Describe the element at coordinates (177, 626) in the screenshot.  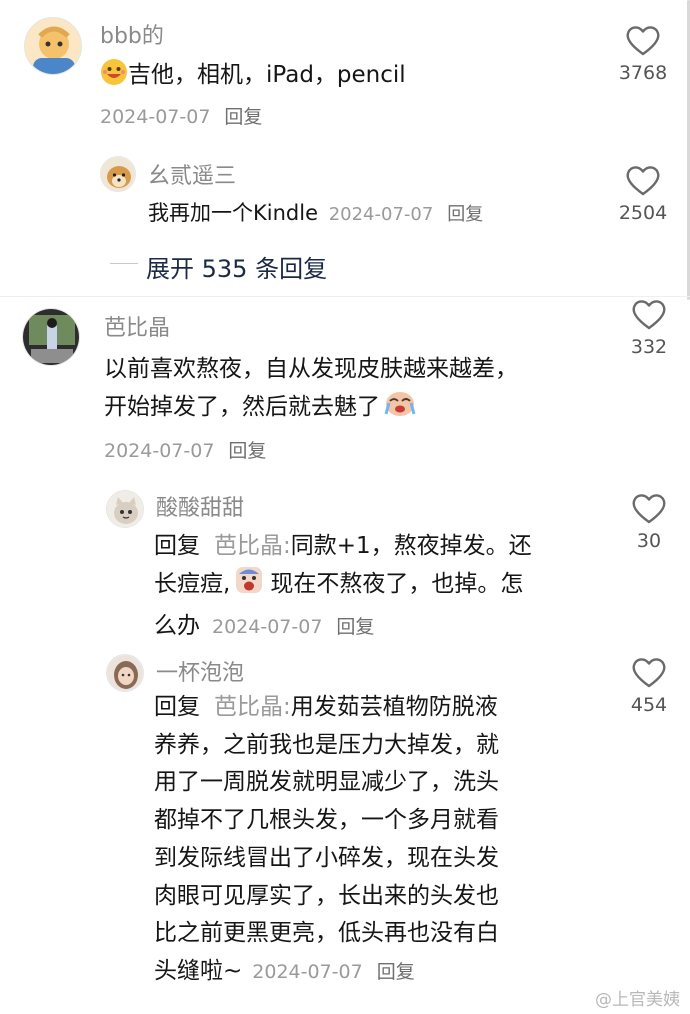
I see `comment-body: 么办` at that location.